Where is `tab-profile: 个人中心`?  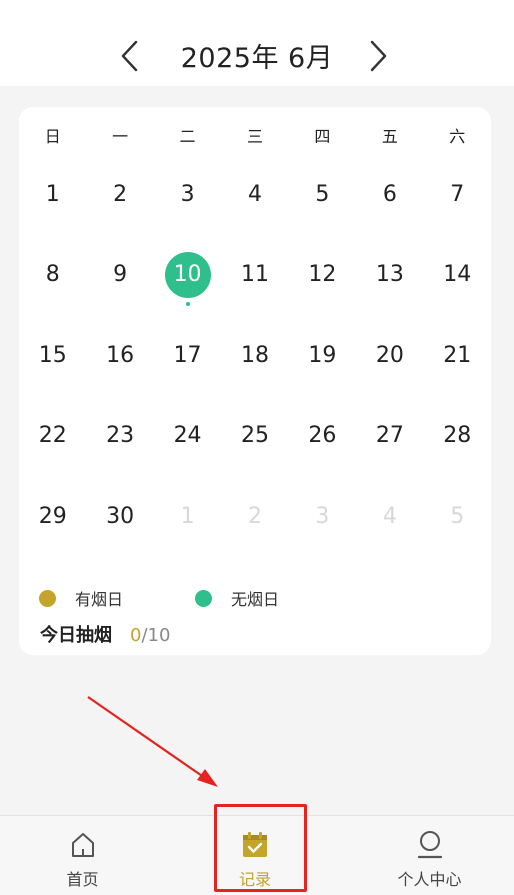 tab-profile: 个人中心 is located at coordinates (429, 855).